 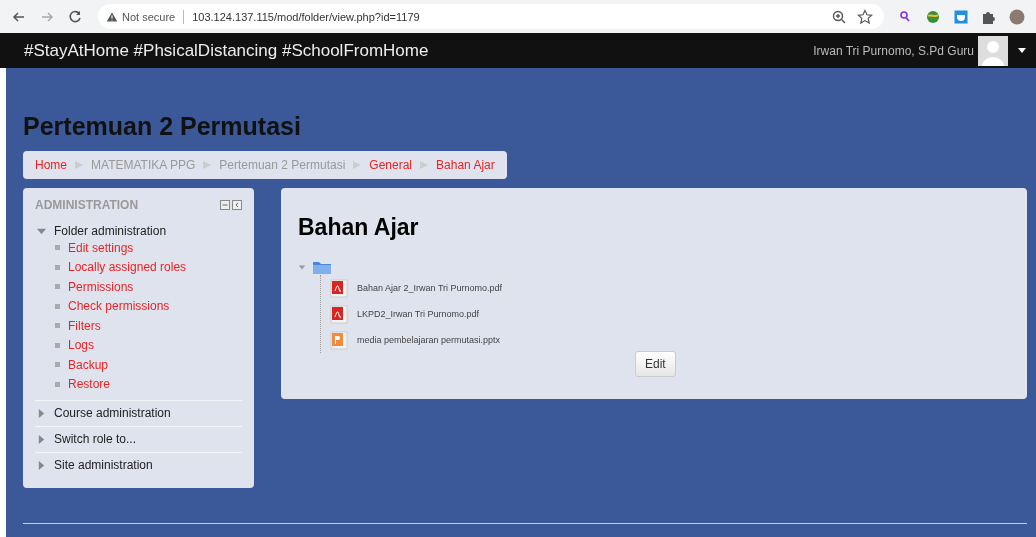 I want to click on star-icon, so click(x=865, y=16).